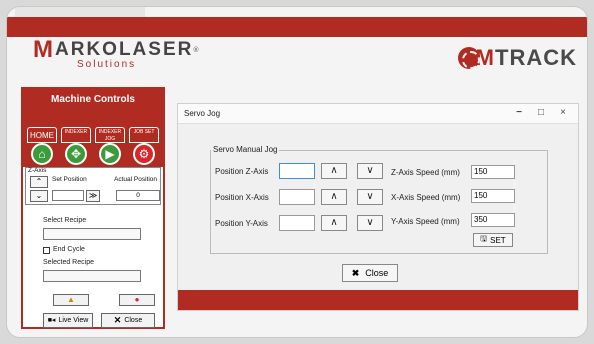  I want to click on set-position-field, so click(68, 195).